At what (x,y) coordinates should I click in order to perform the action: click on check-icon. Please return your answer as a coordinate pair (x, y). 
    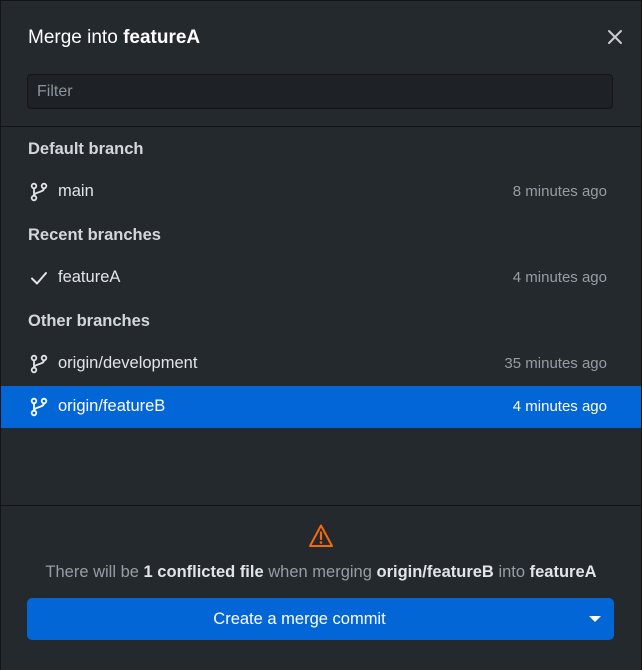
    Looking at the image, I should click on (39, 278).